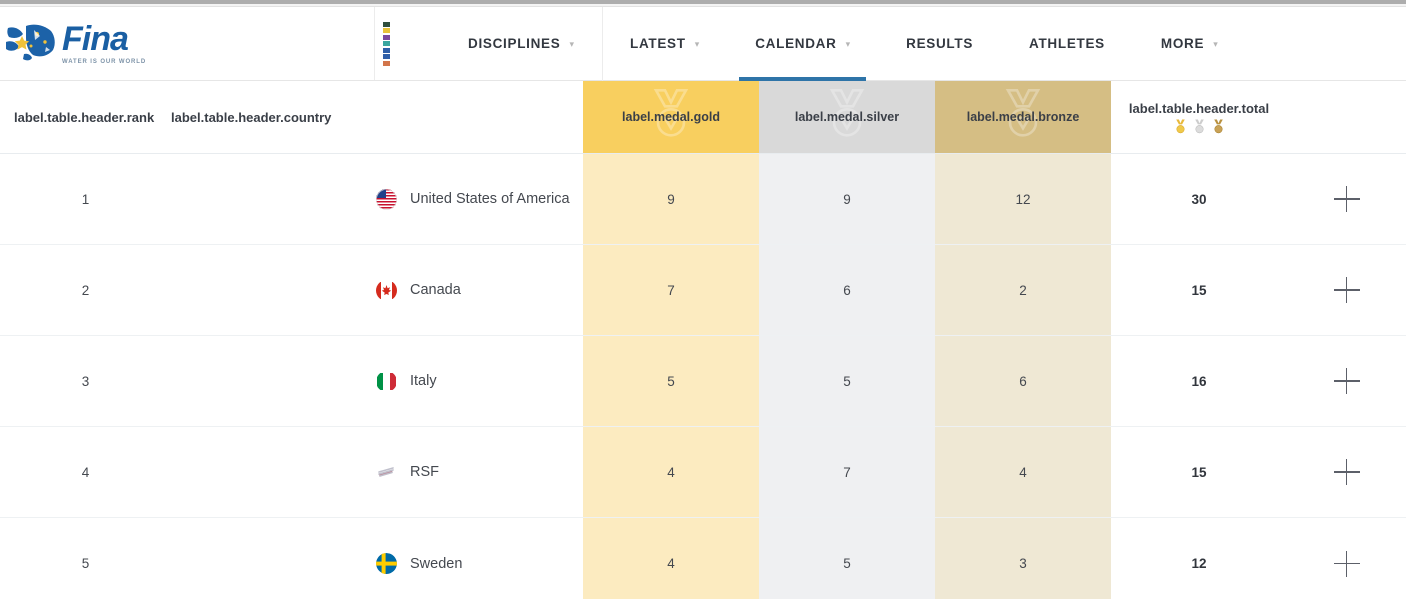 The image size is (1406, 599). I want to click on cell-bronze: 3, so click(1023, 558).